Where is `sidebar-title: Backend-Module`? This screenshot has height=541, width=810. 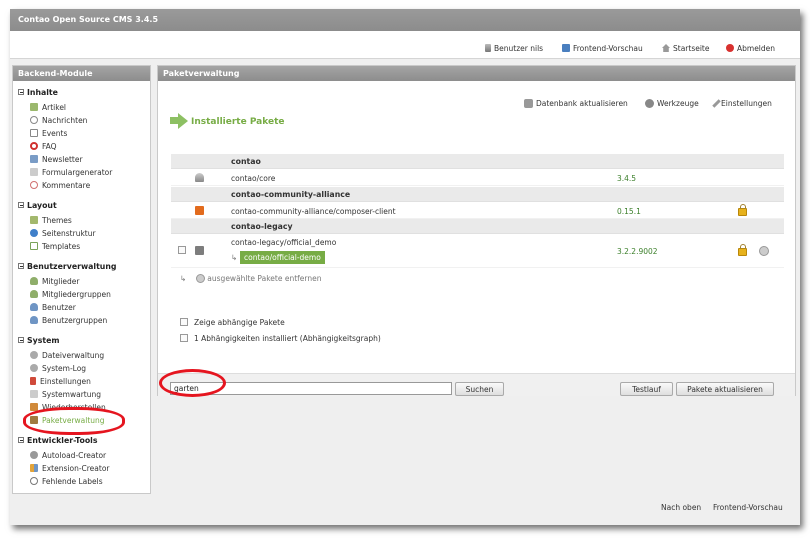 sidebar-title: Backend-Module is located at coordinates (81, 73).